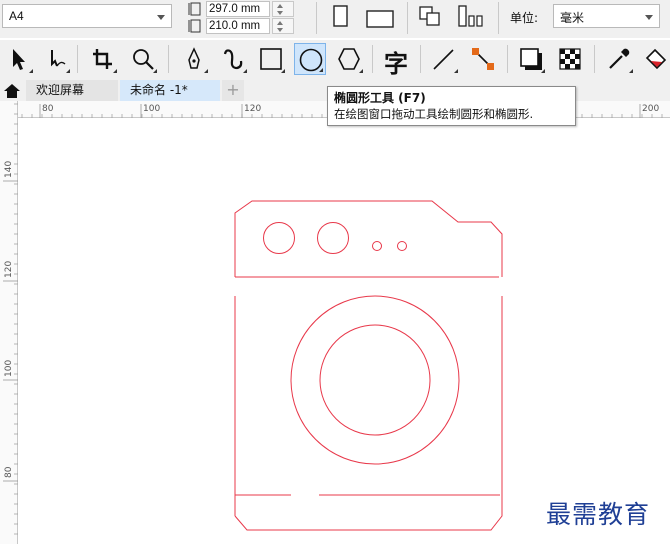 The height and width of the screenshot is (544, 670). I want to click on home-tab, so click(12, 90).